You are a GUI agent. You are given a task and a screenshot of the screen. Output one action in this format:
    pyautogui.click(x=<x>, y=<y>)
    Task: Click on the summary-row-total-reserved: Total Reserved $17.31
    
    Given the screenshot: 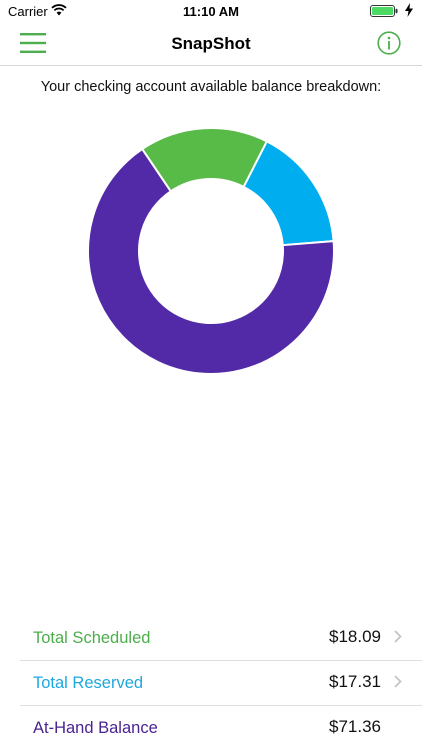 What is the action you would take?
    pyautogui.click(x=221, y=683)
    